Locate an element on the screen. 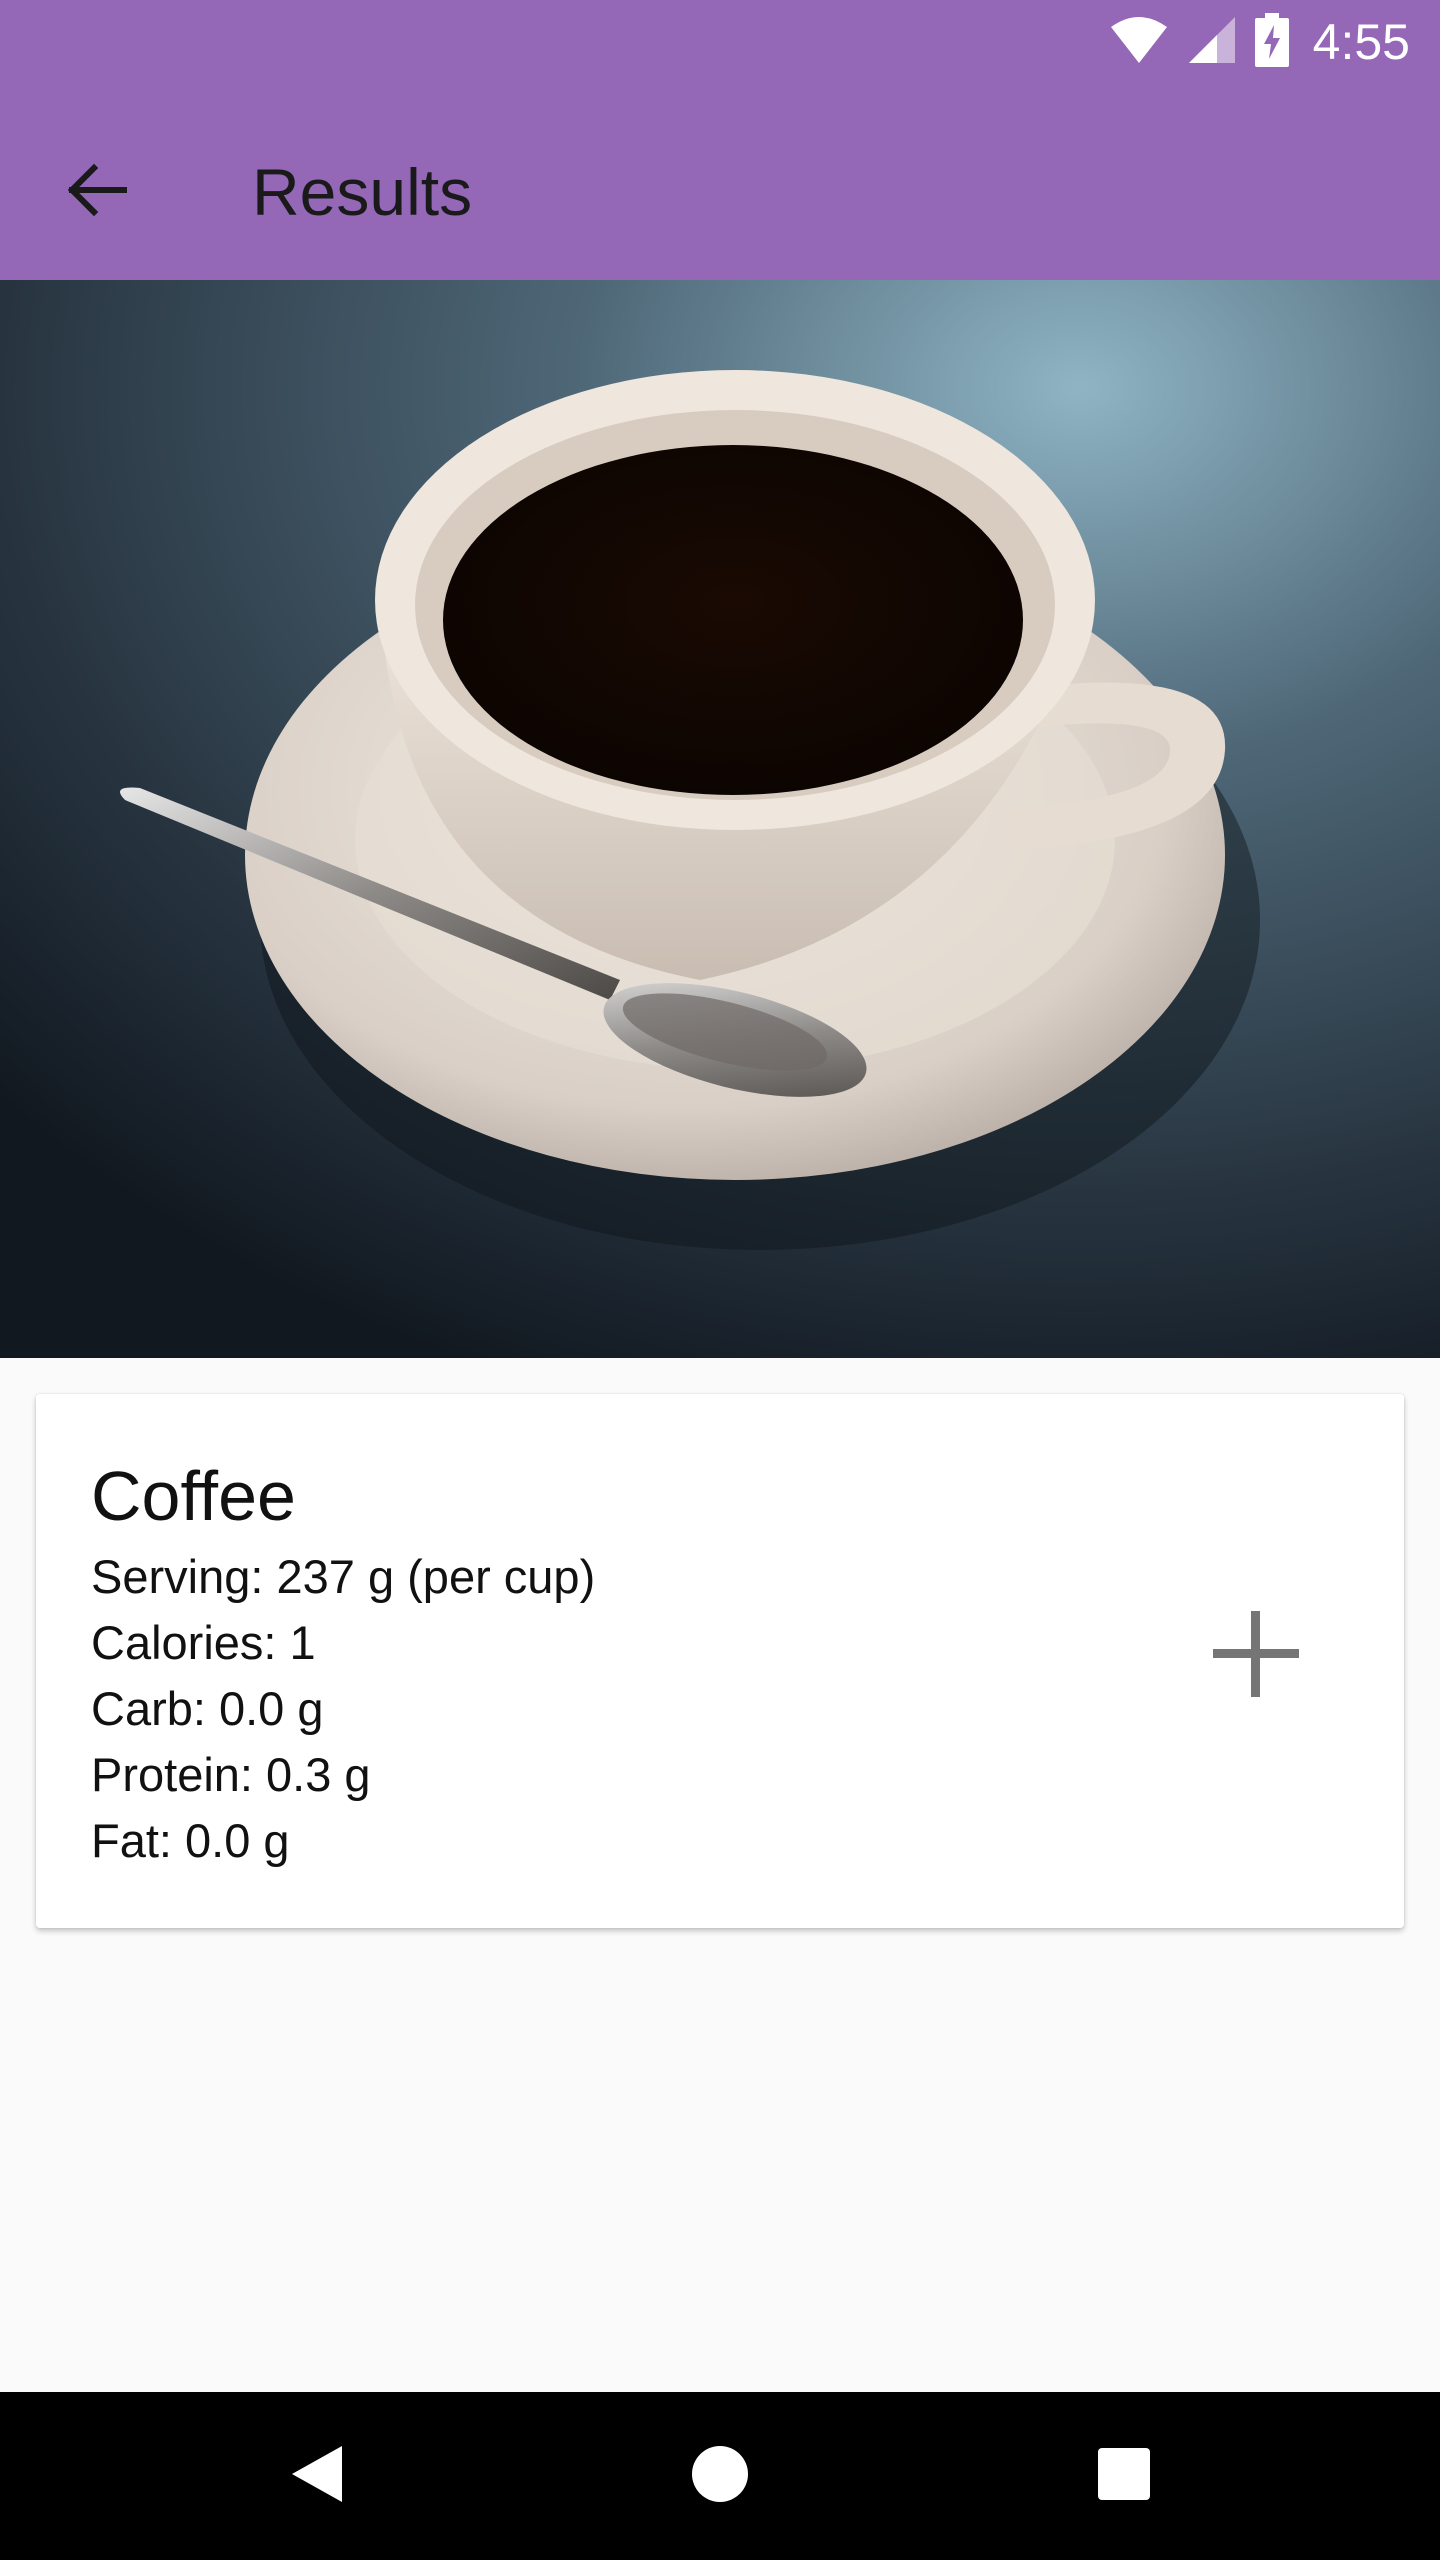 This screenshot has height=2560, width=1440. nav-recents-icon is located at coordinates (1124, 2476).